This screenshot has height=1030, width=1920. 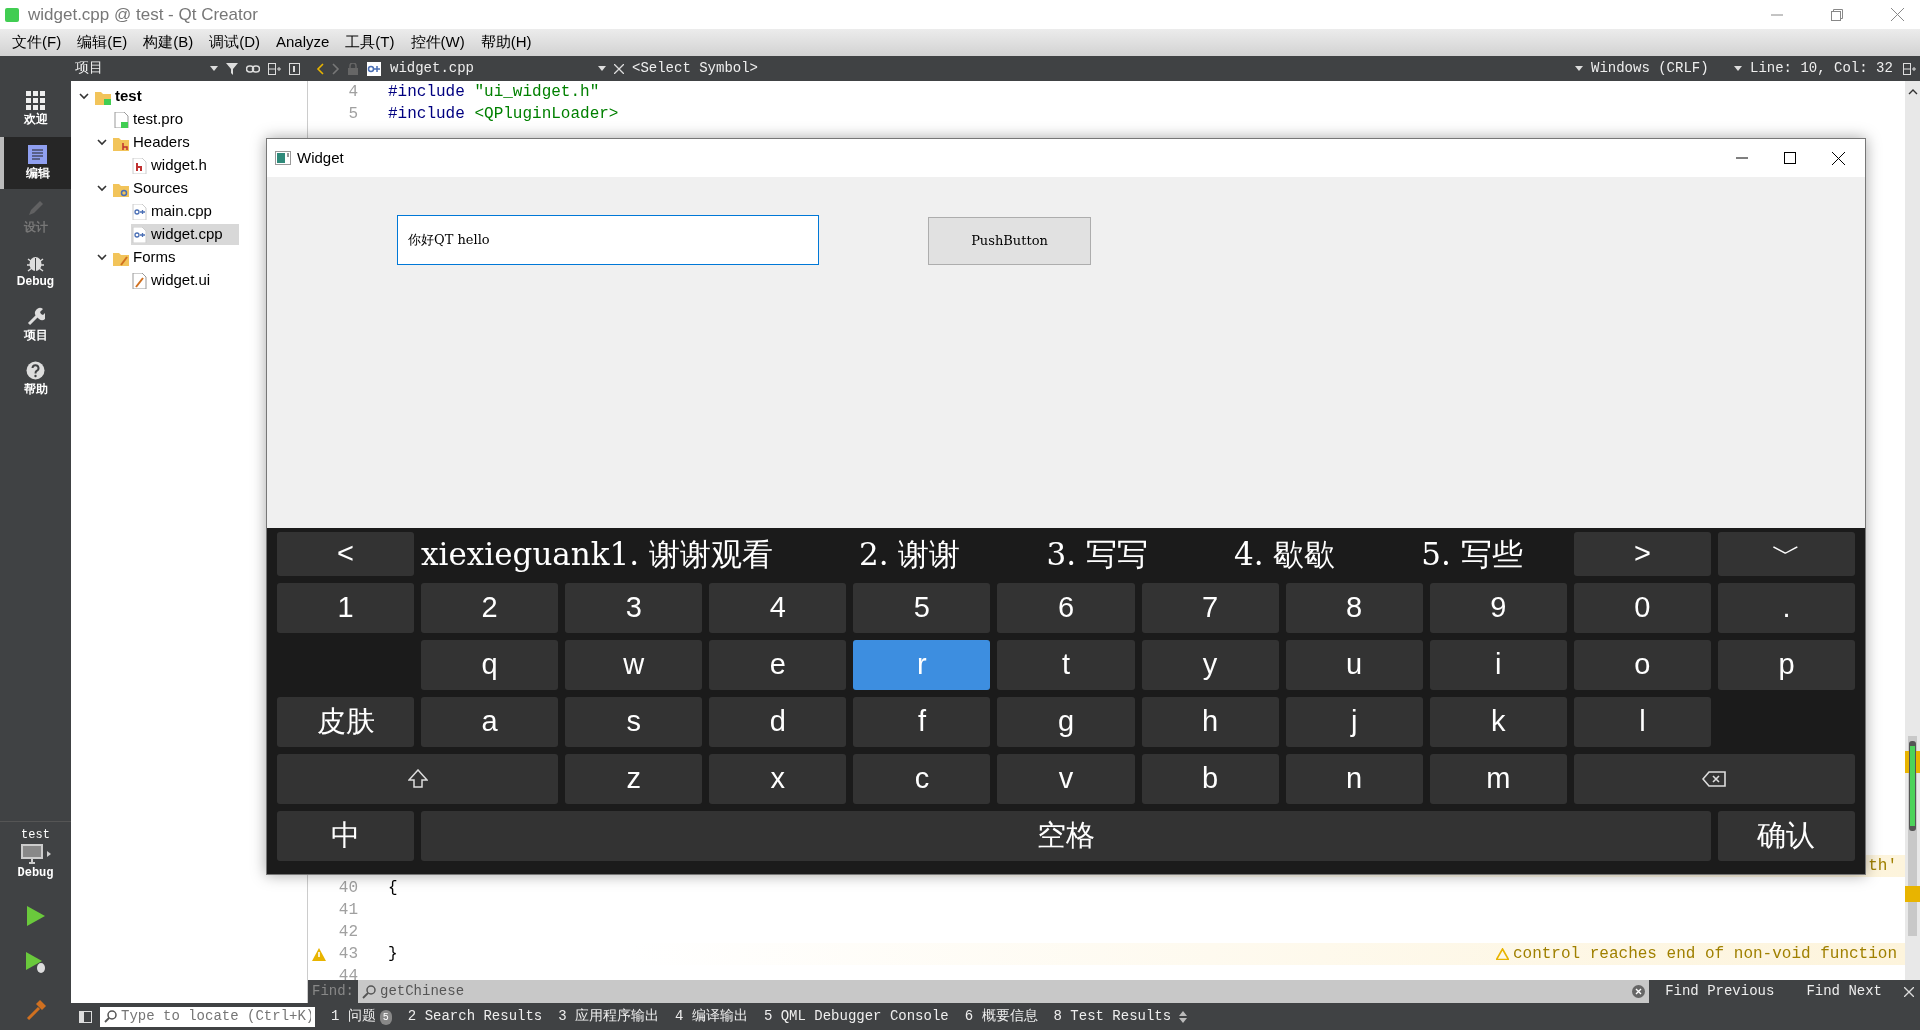 I want to click on collapse-key: ﹀, so click(x=1786, y=554).